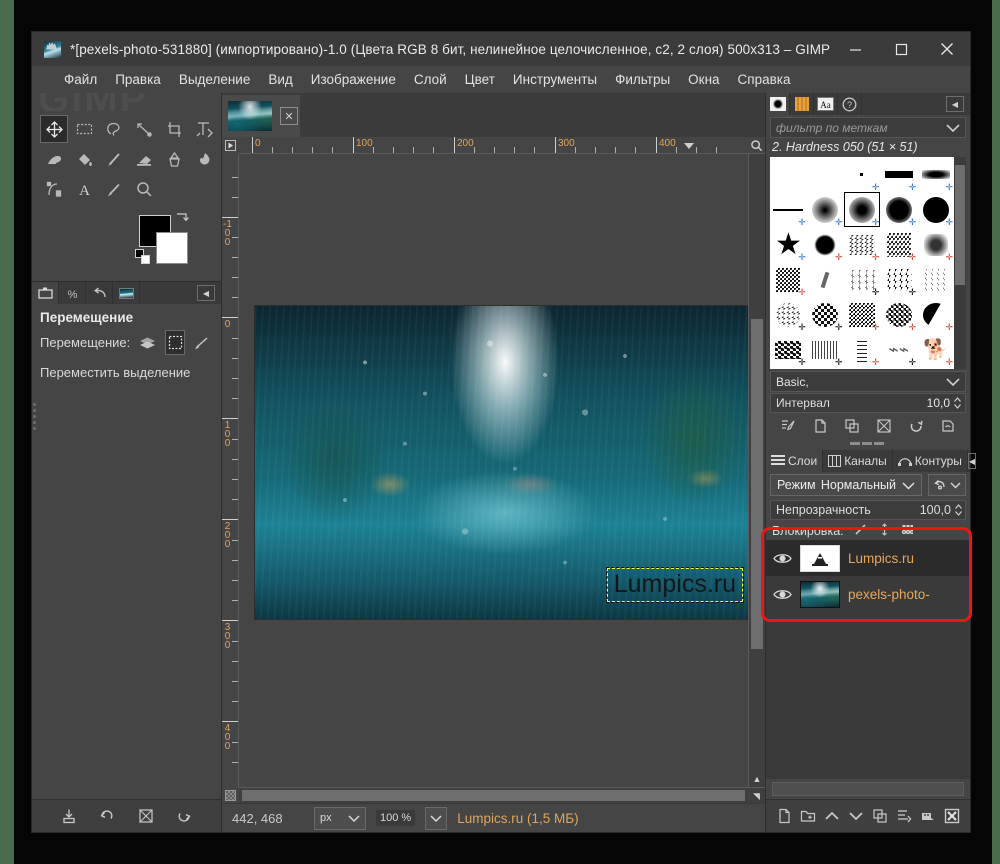  I want to click on eraser-tool, so click(144, 159).